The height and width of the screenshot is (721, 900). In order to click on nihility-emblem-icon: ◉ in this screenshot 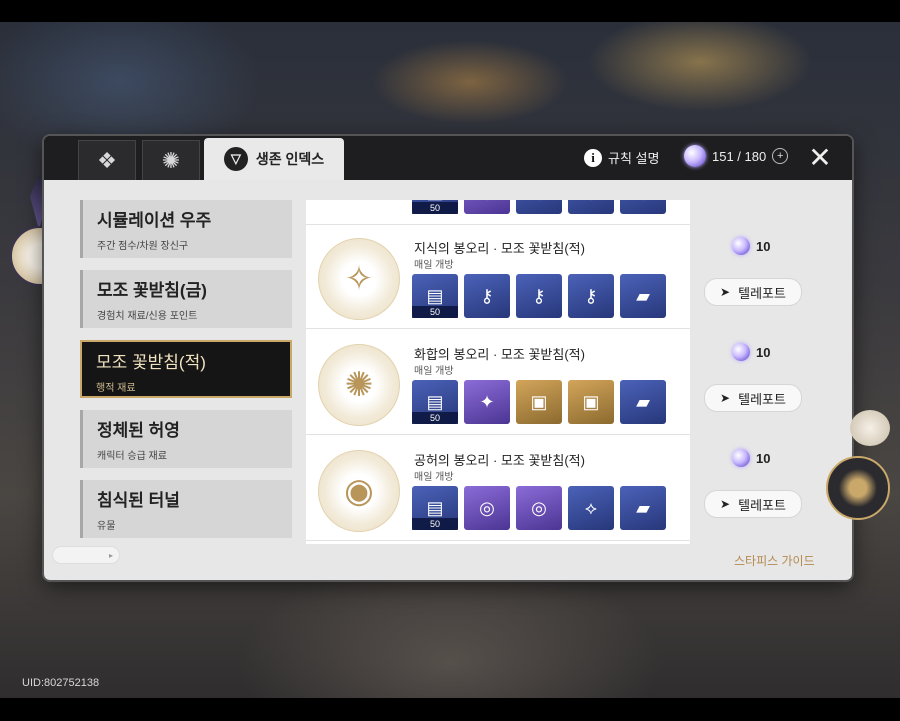, I will do `click(359, 491)`.